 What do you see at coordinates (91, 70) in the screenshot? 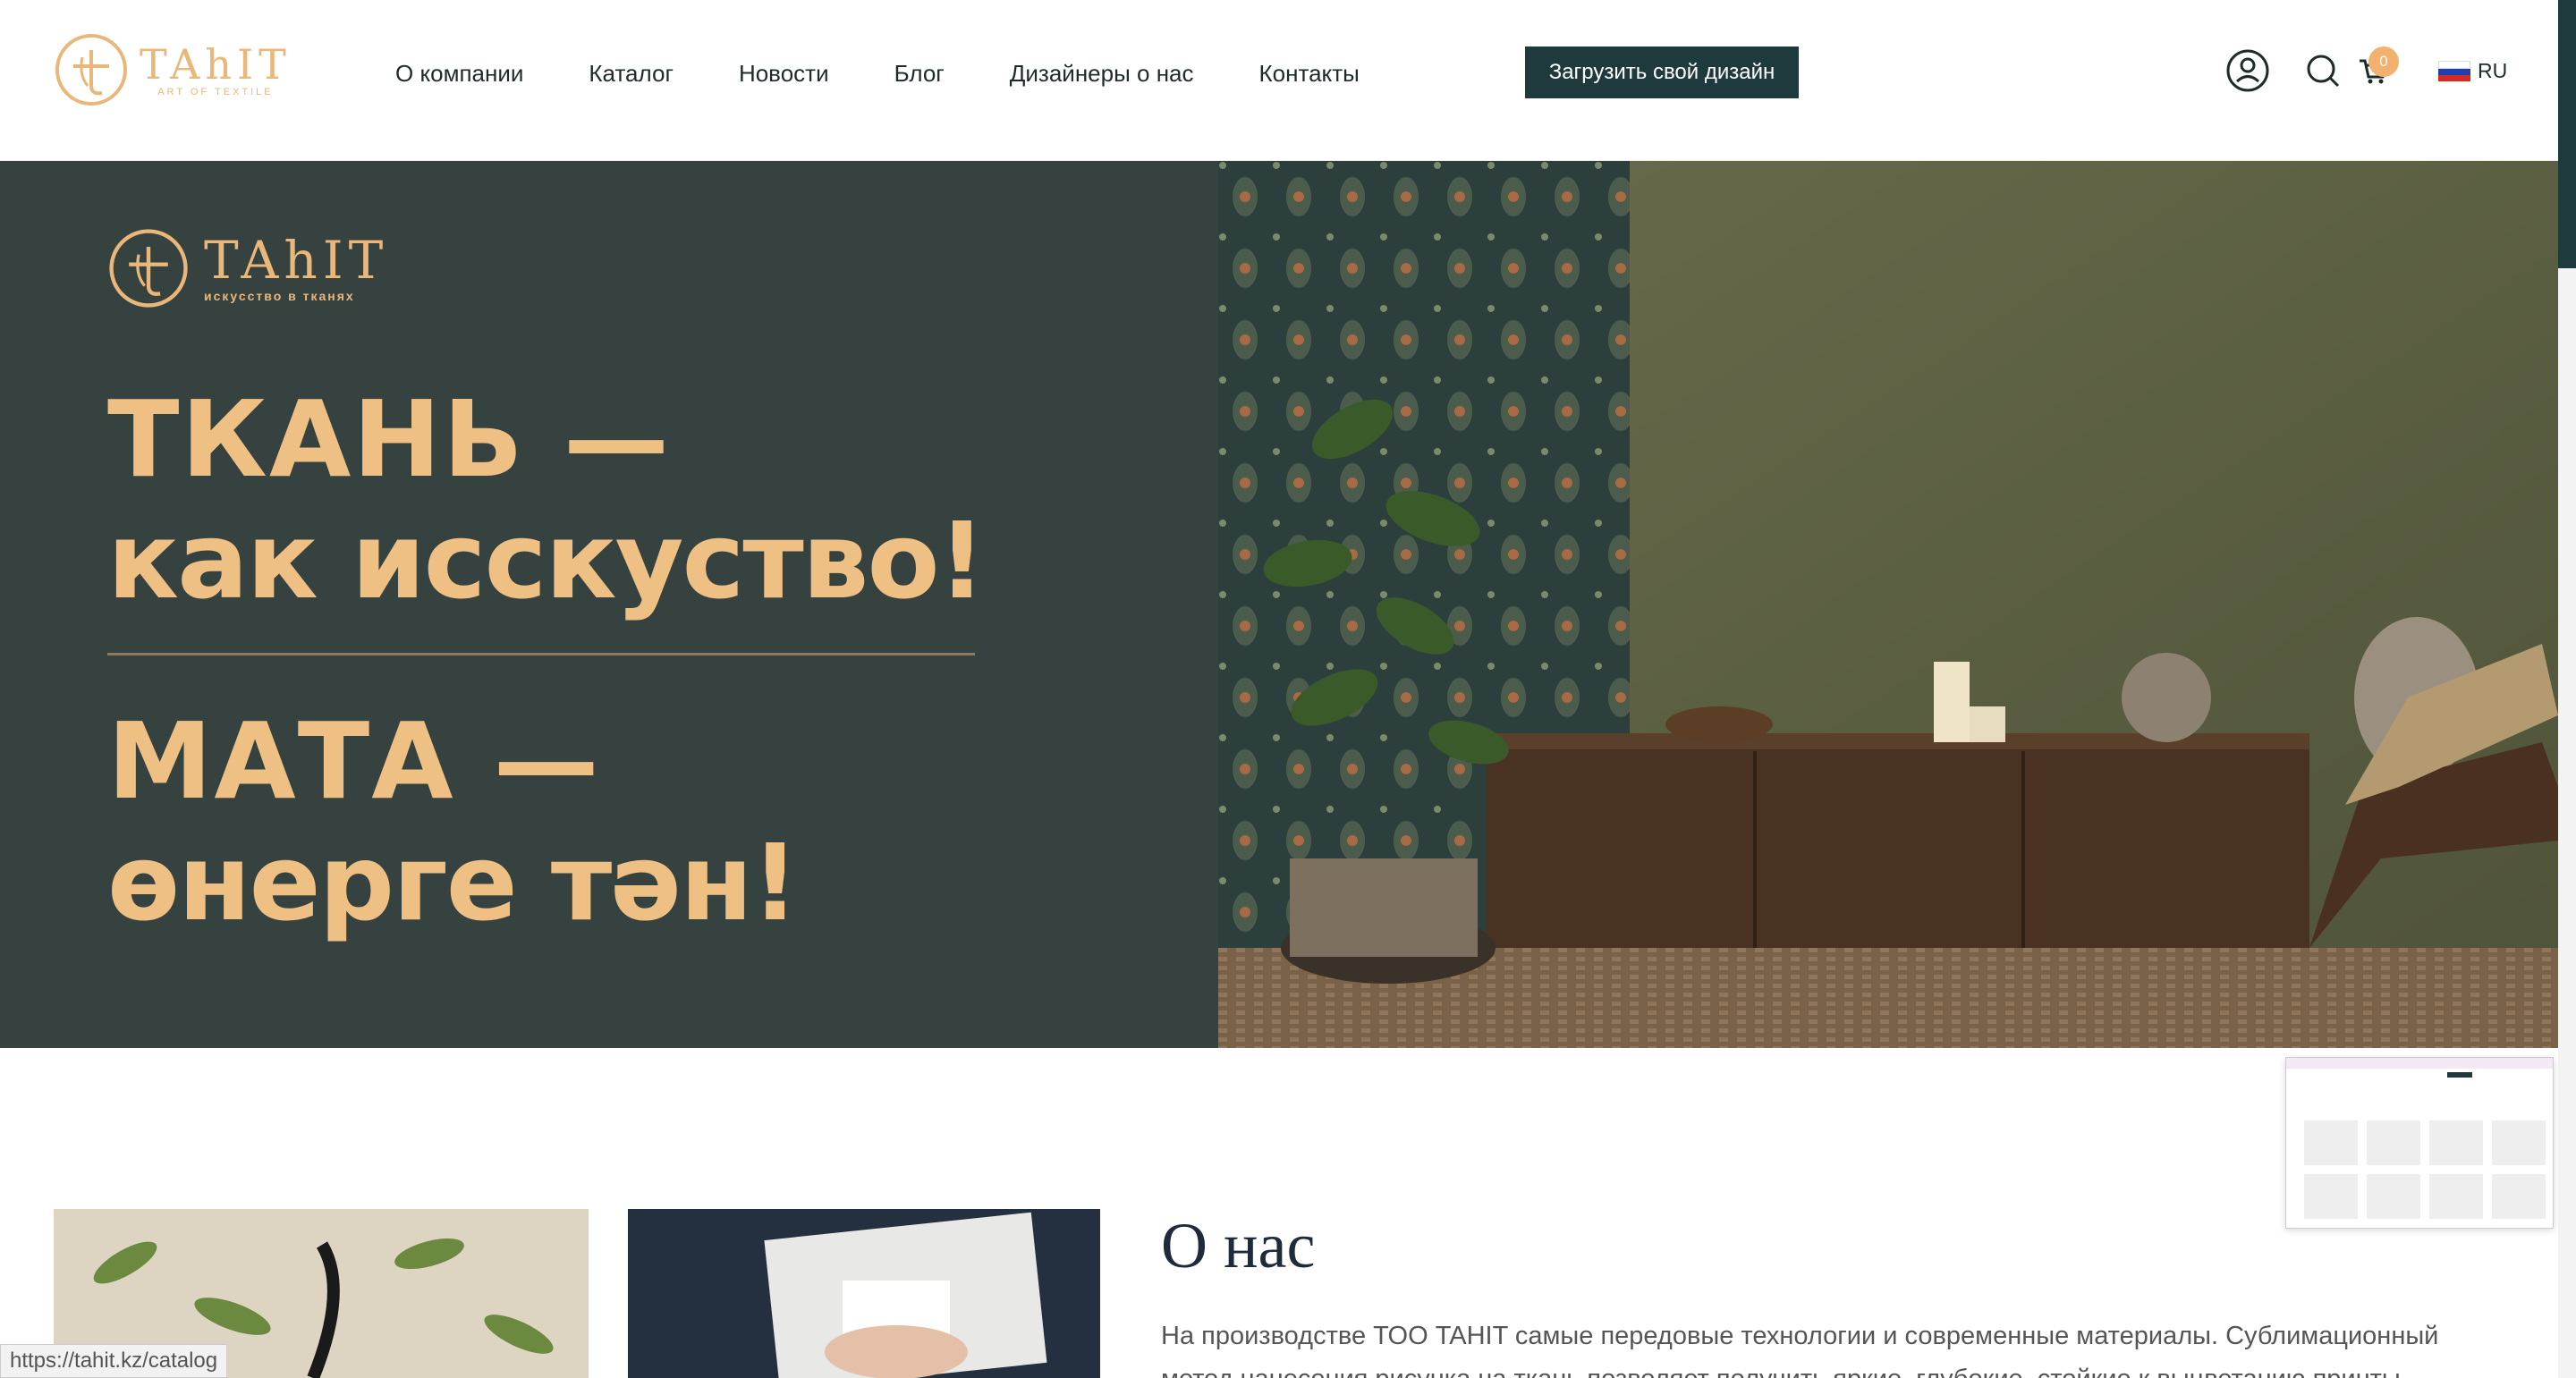
I see `logo-mark-icon` at bounding box center [91, 70].